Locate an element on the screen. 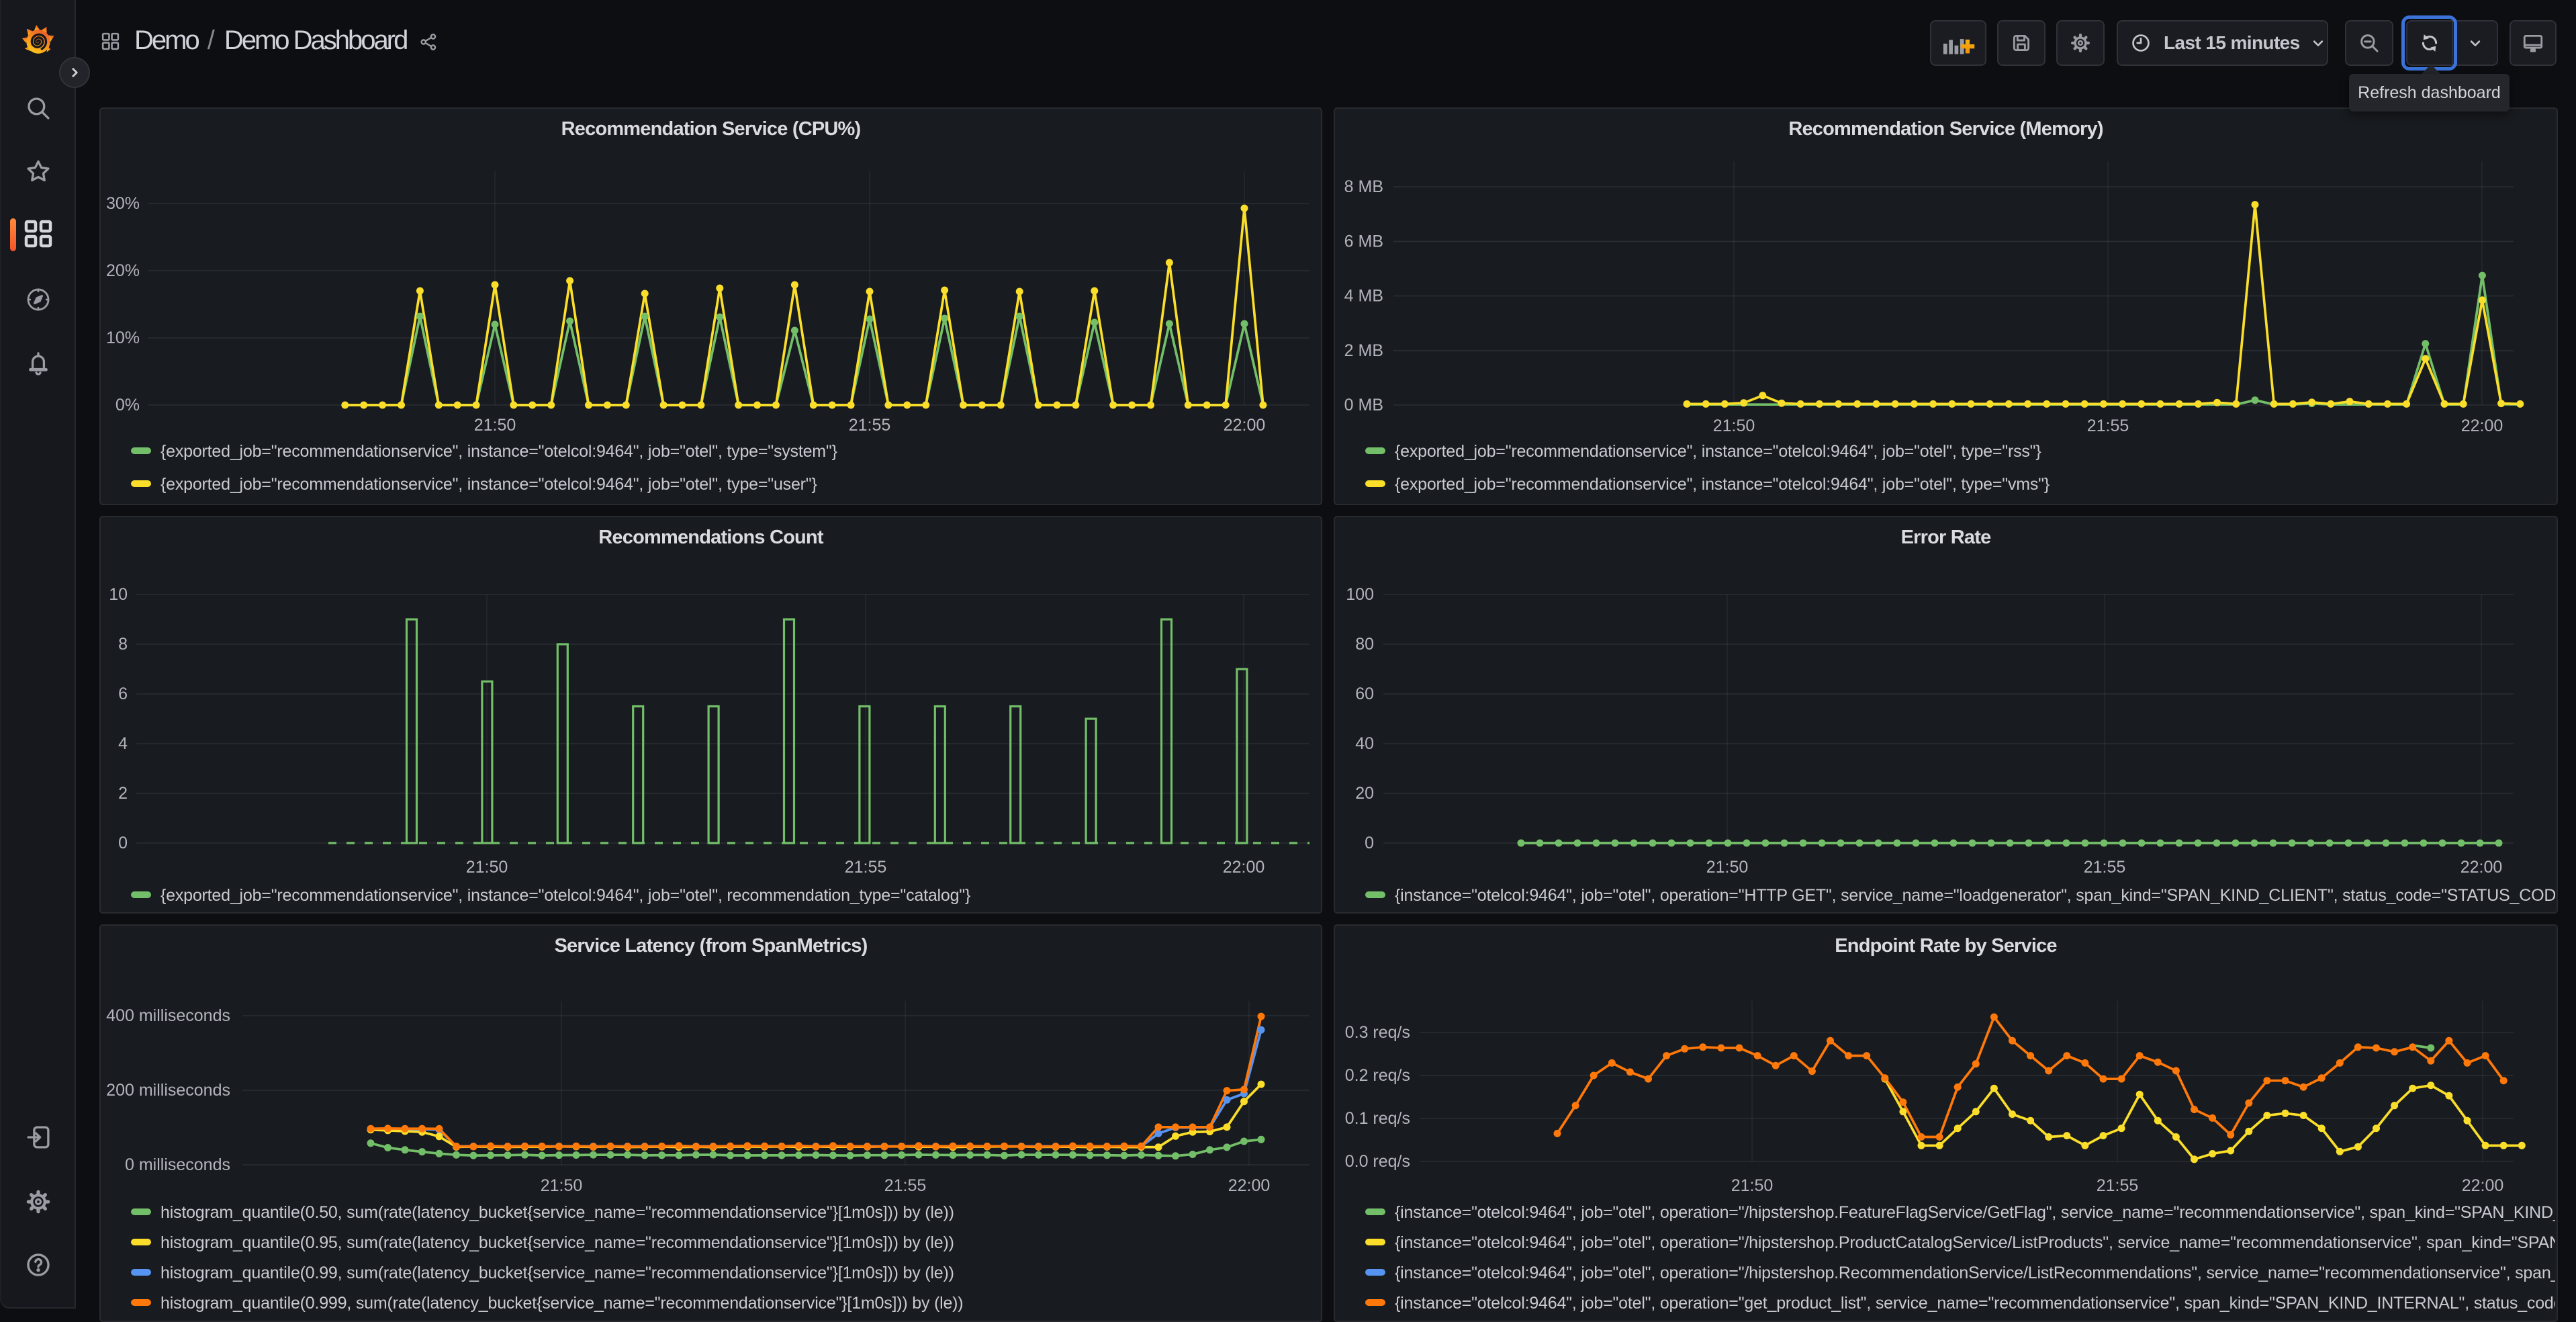  svg-text: 0.0 req/s is located at coordinates (1377, 1161).